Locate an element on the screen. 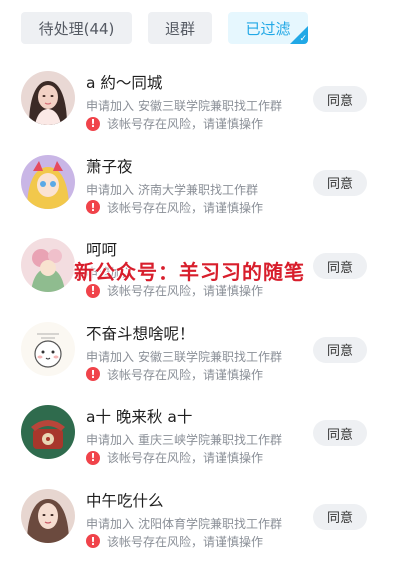 The height and width of the screenshot is (565, 400). request-detail: 申请加入 重庆三峡学院兼职找工作群 is located at coordinates (184, 439).